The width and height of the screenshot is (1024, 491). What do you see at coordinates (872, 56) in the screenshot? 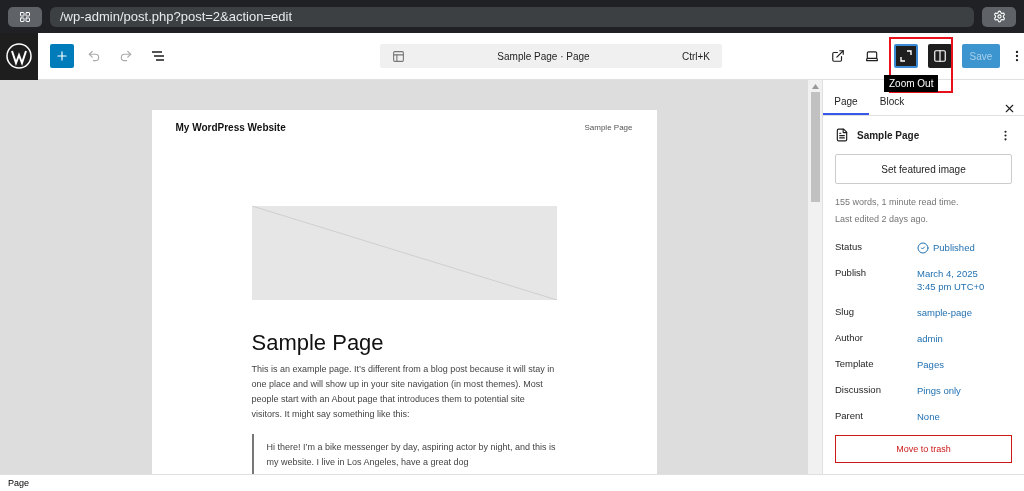
I see `laptop-icon` at bounding box center [872, 56].